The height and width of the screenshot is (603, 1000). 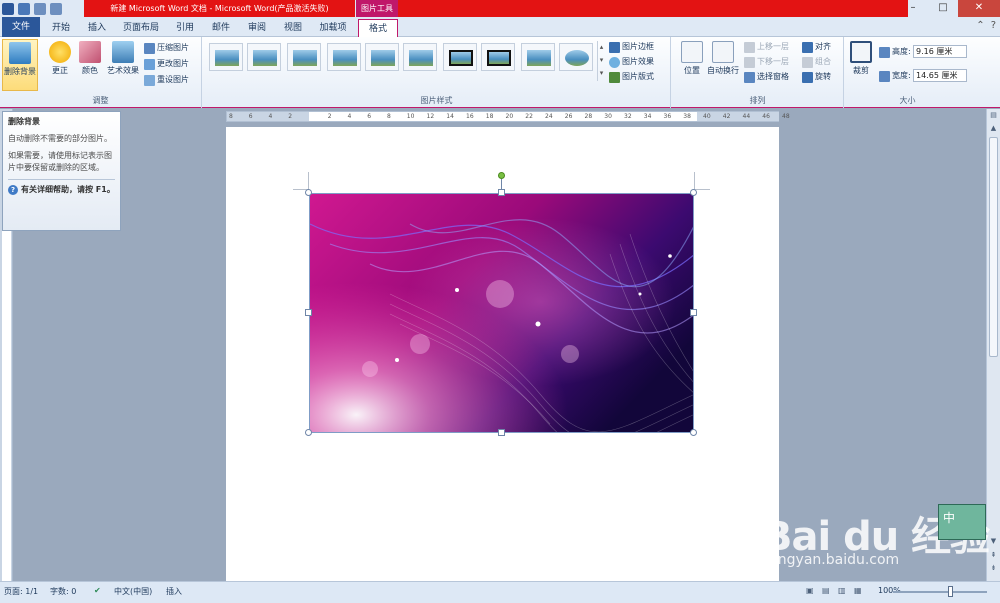 I want to click on compress-pictures-button: 压缩图片, so click(x=166, y=48).